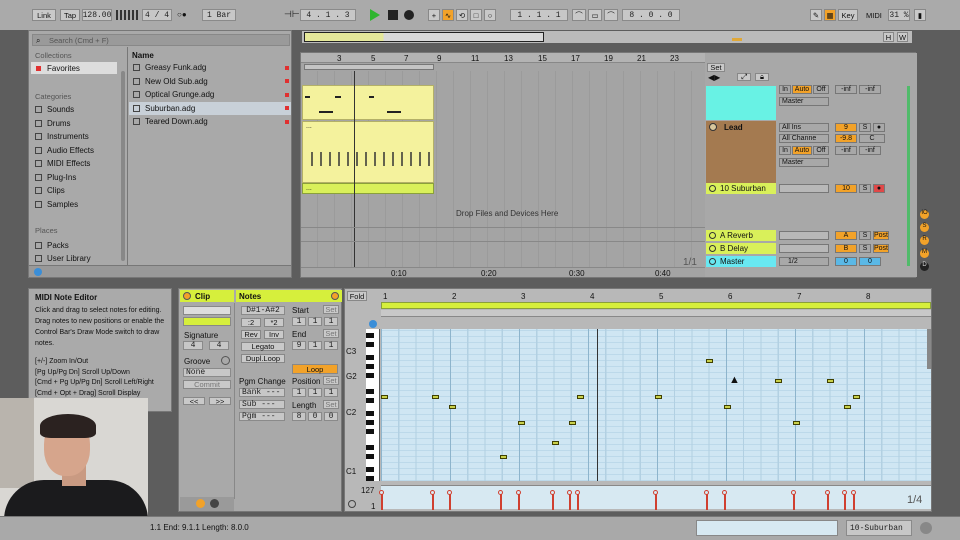 Image resolution: width=960 pixels, height=540 pixels. What do you see at coordinates (846, 248) in the screenshot?
I see `return-label: B` at bounding box center [846, 248].